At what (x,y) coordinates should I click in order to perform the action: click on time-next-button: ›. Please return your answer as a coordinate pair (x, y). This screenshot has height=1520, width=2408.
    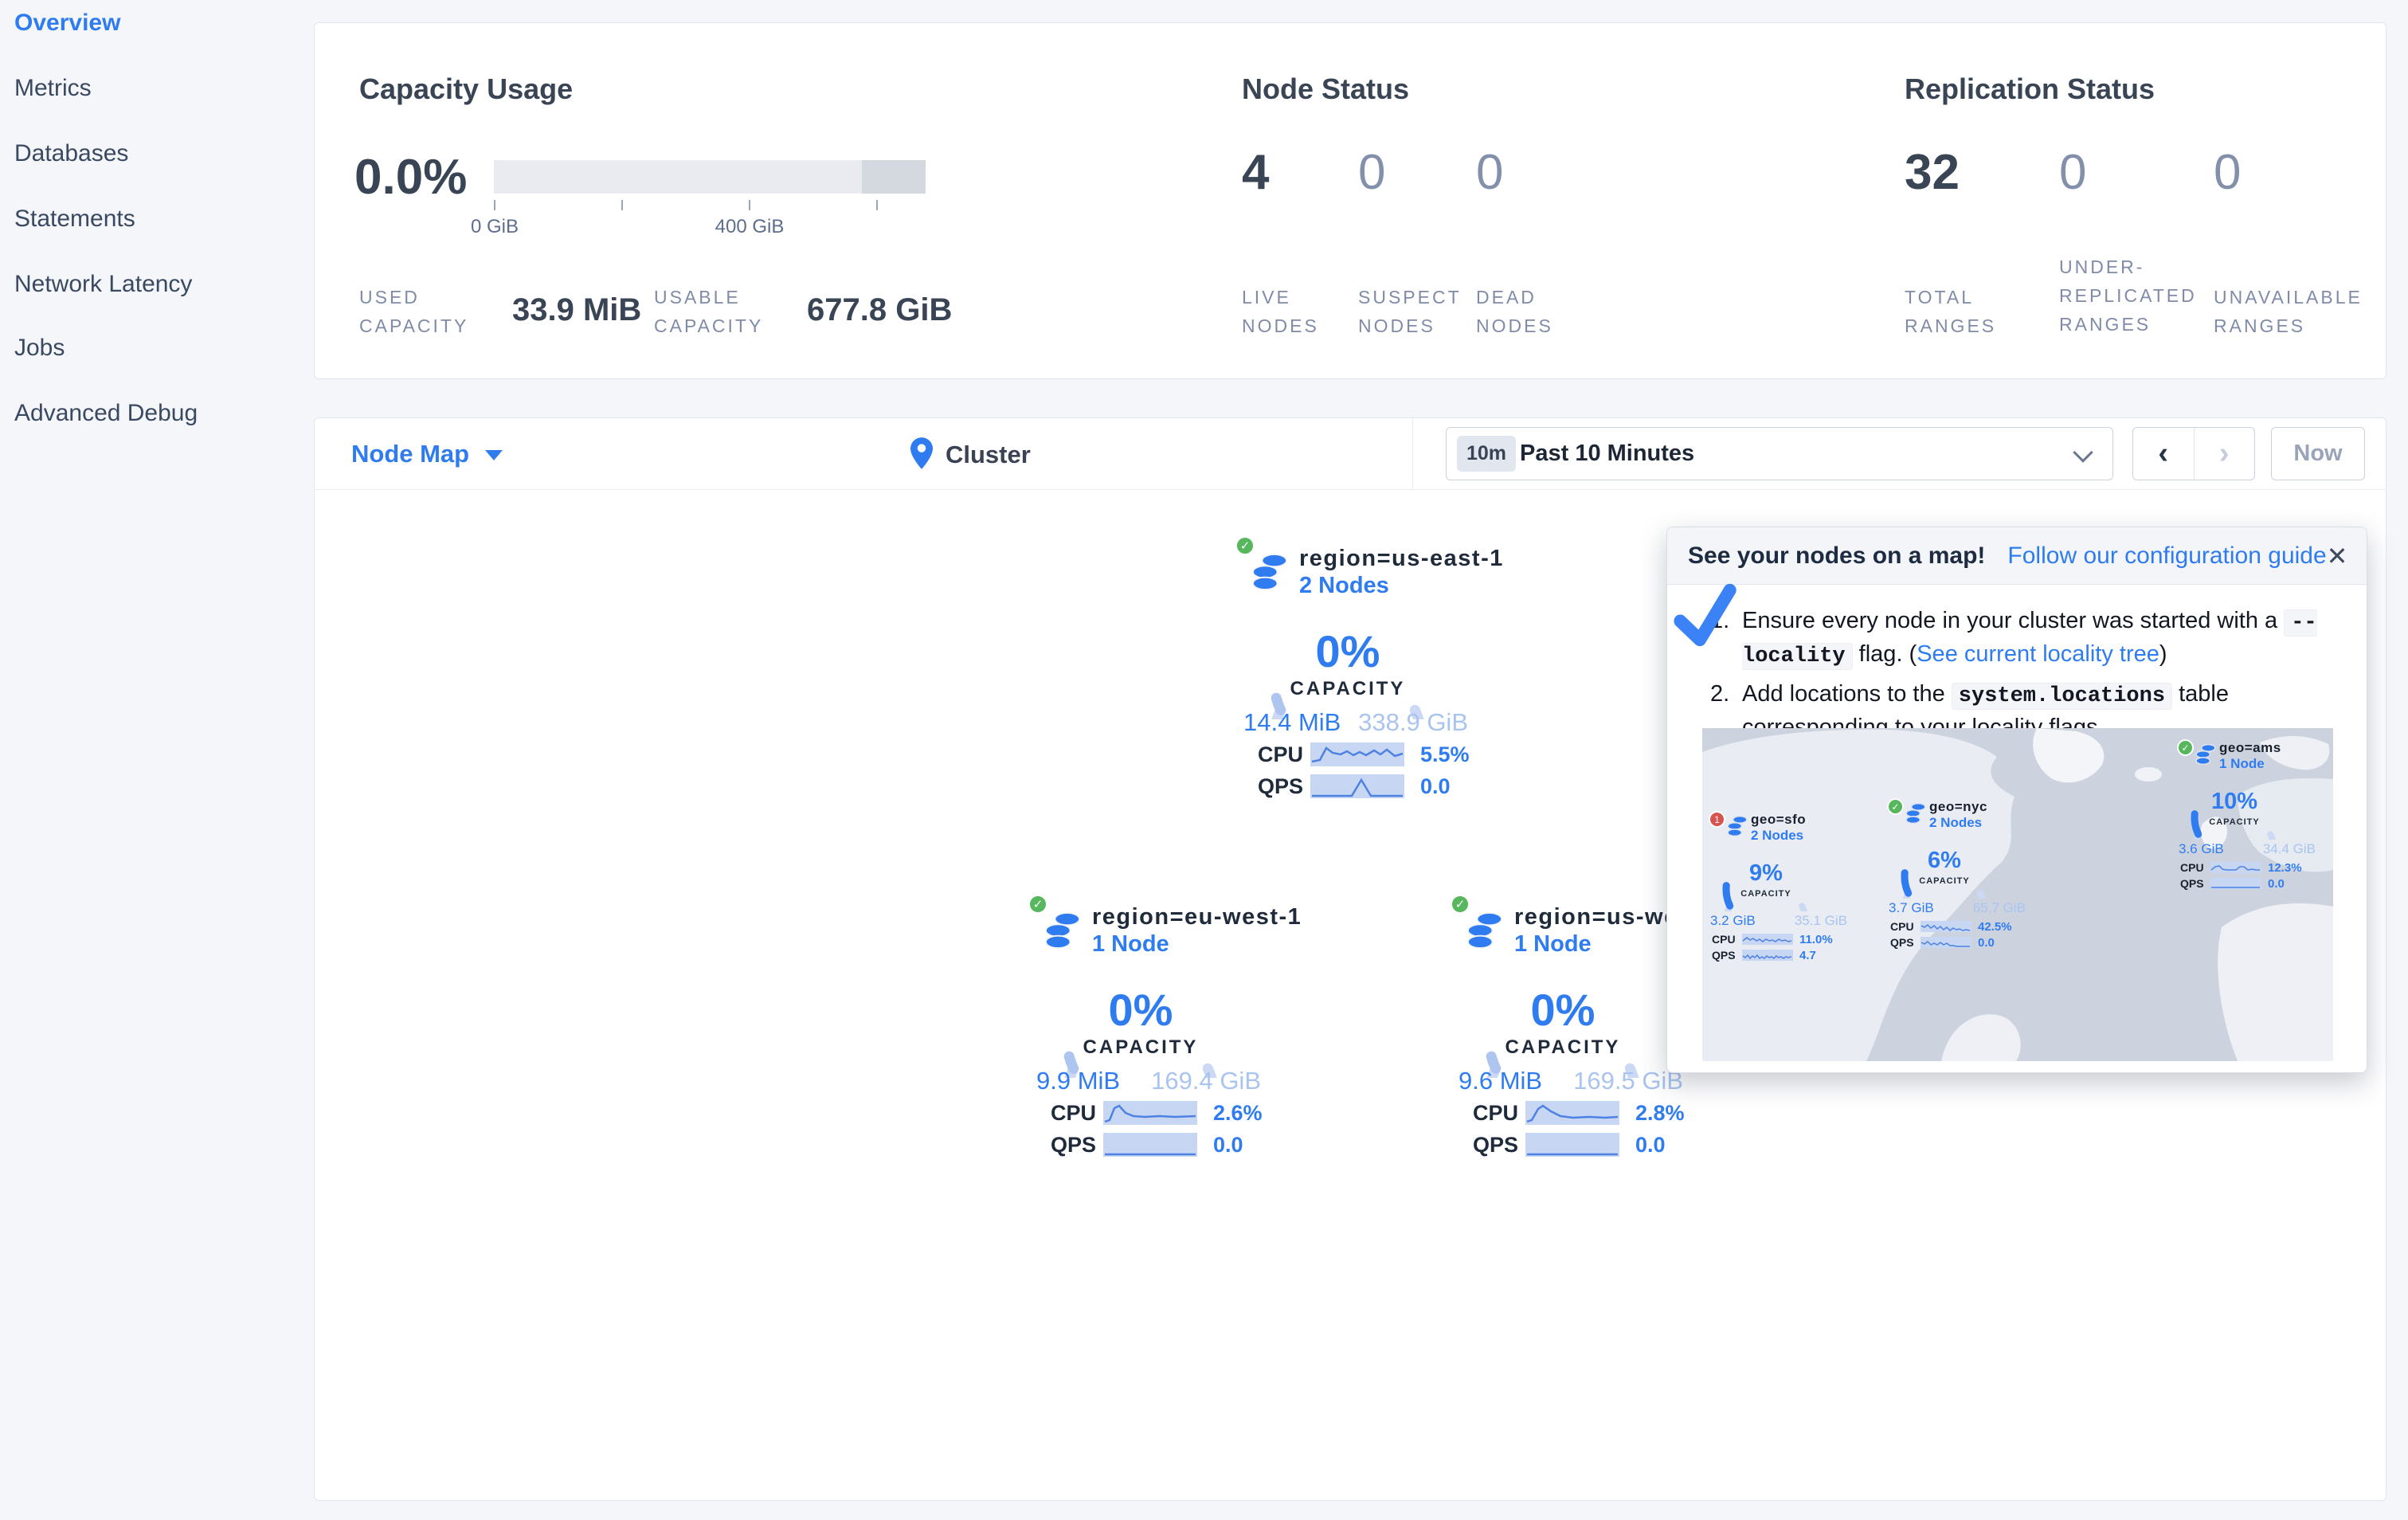
    Looking at the image, I should click on (2225, 454).